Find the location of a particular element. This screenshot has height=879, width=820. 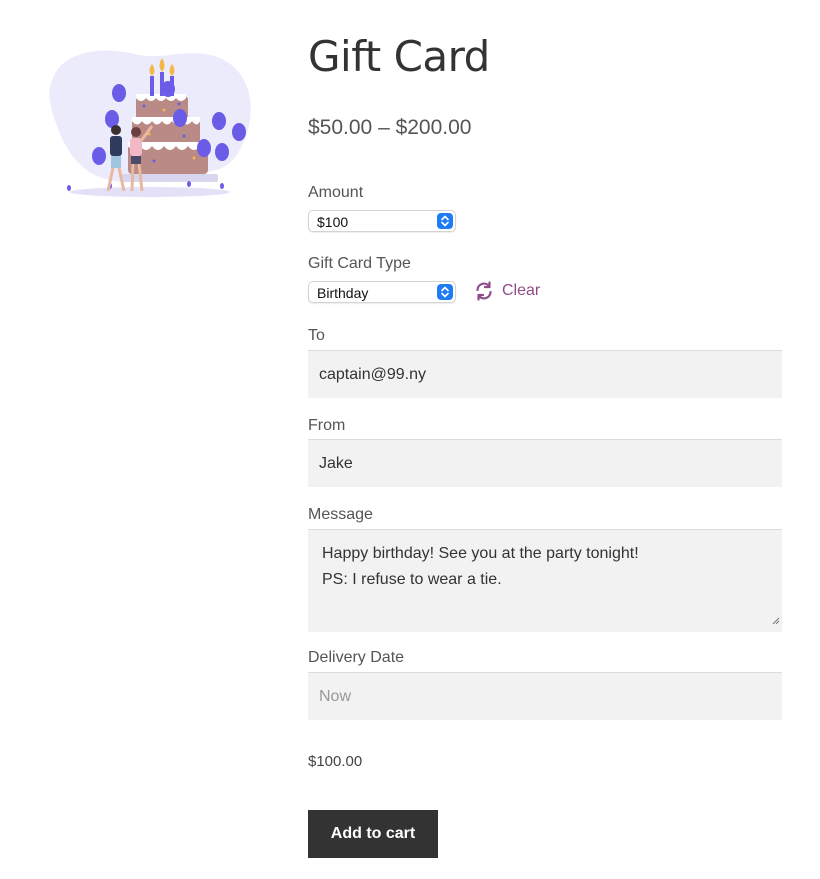

price-range: $50.00 – $200.00 is located at coordinates (390, 127).